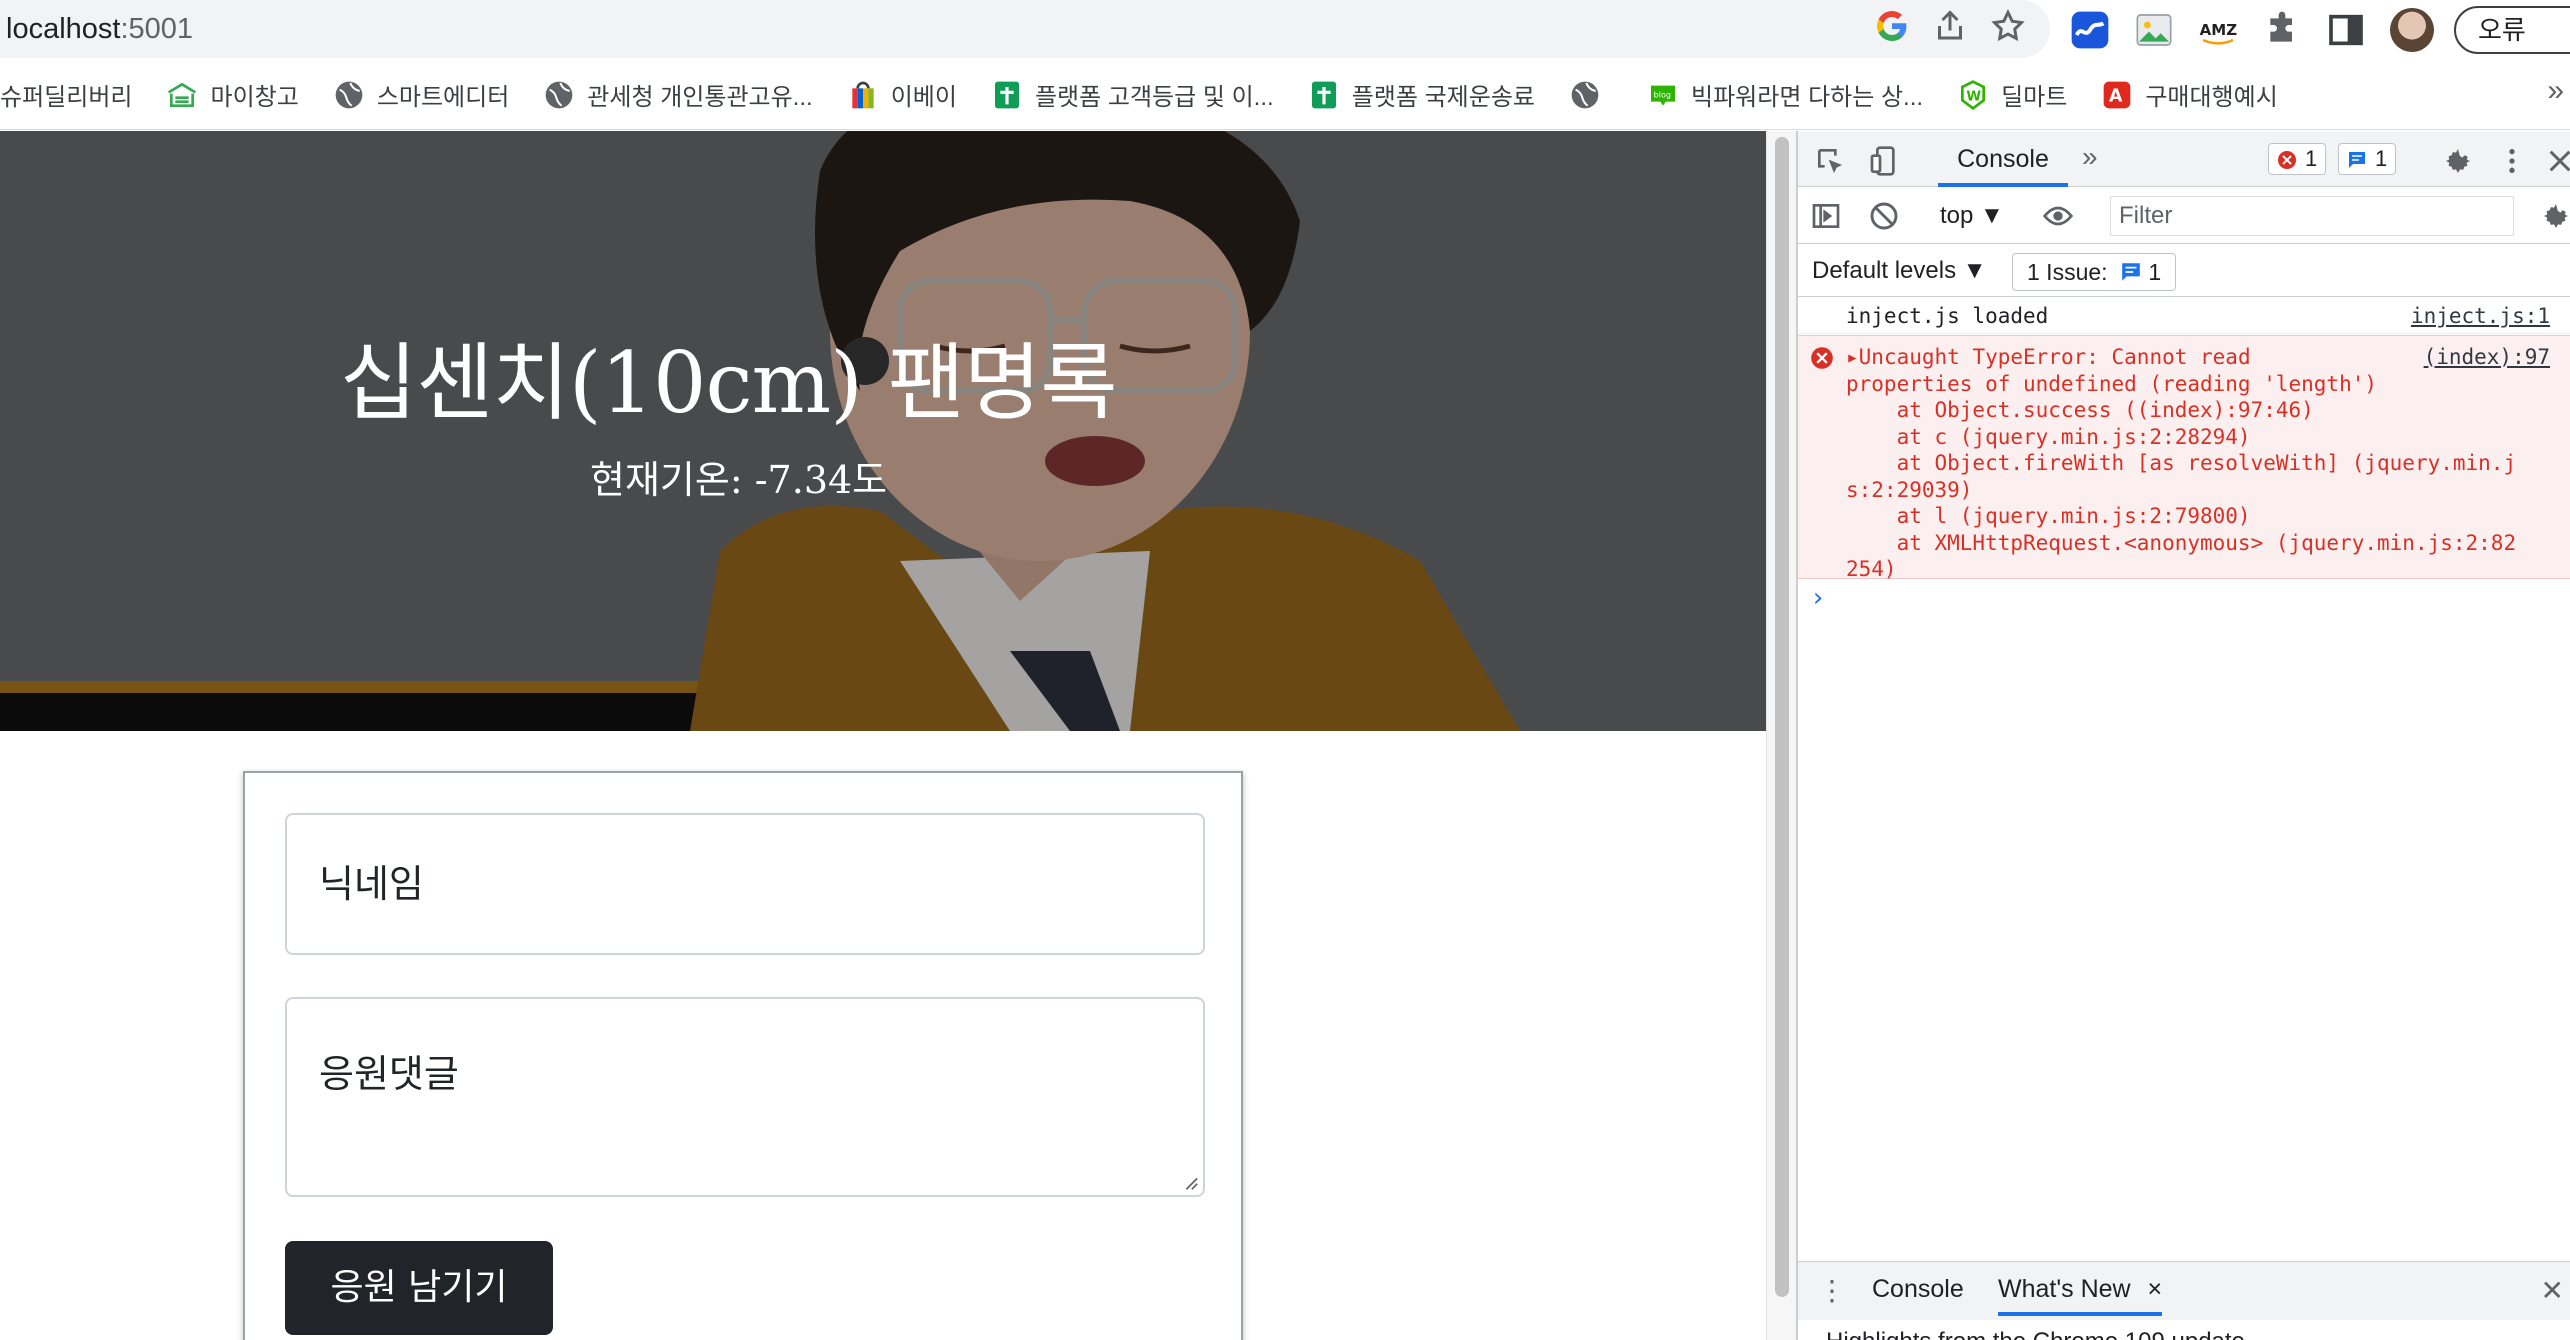 Image resolution: width=2570 pixels, height=1340 pixels. I want to click on log-message: inject.js loaded, so click(1947, 316).